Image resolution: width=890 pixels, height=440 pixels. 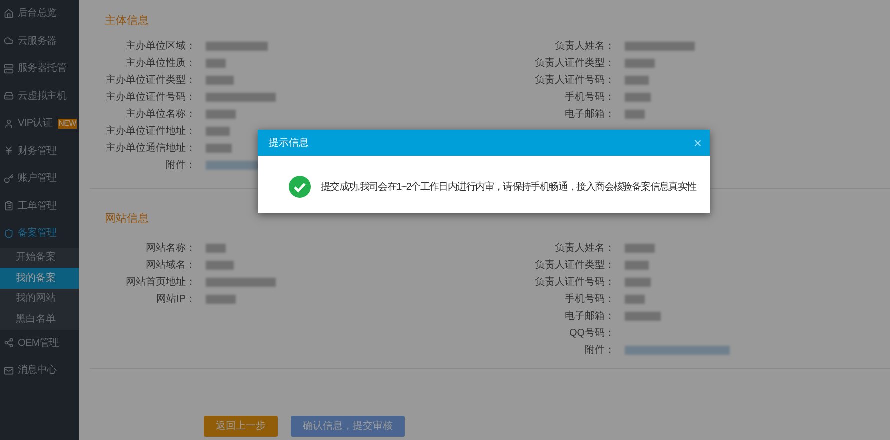 I want to click on field-label: QQ号码：, so click(x=591, y=334).